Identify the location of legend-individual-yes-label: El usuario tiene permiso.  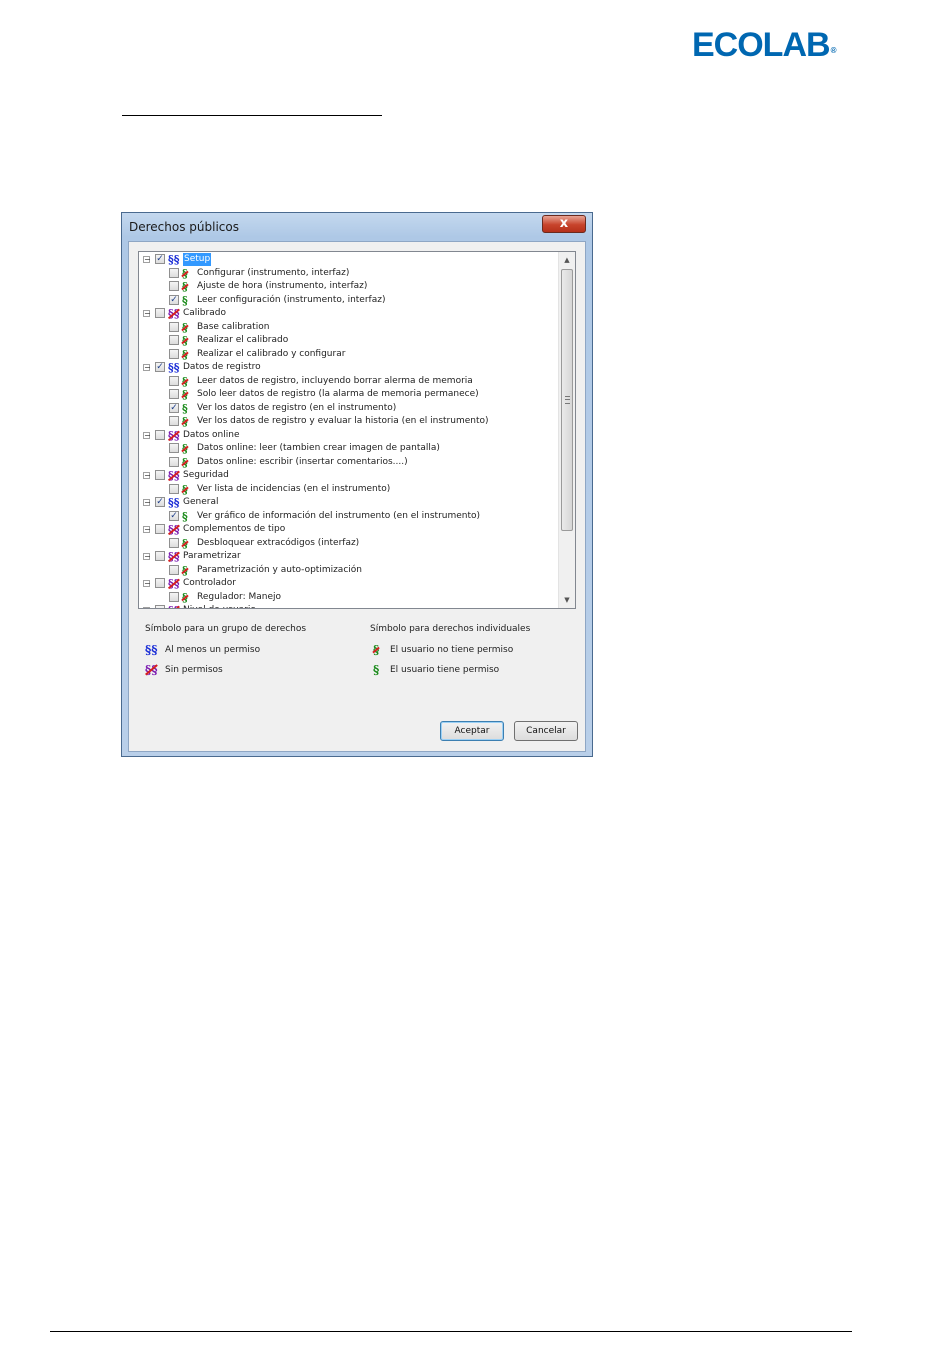
(445, 670).